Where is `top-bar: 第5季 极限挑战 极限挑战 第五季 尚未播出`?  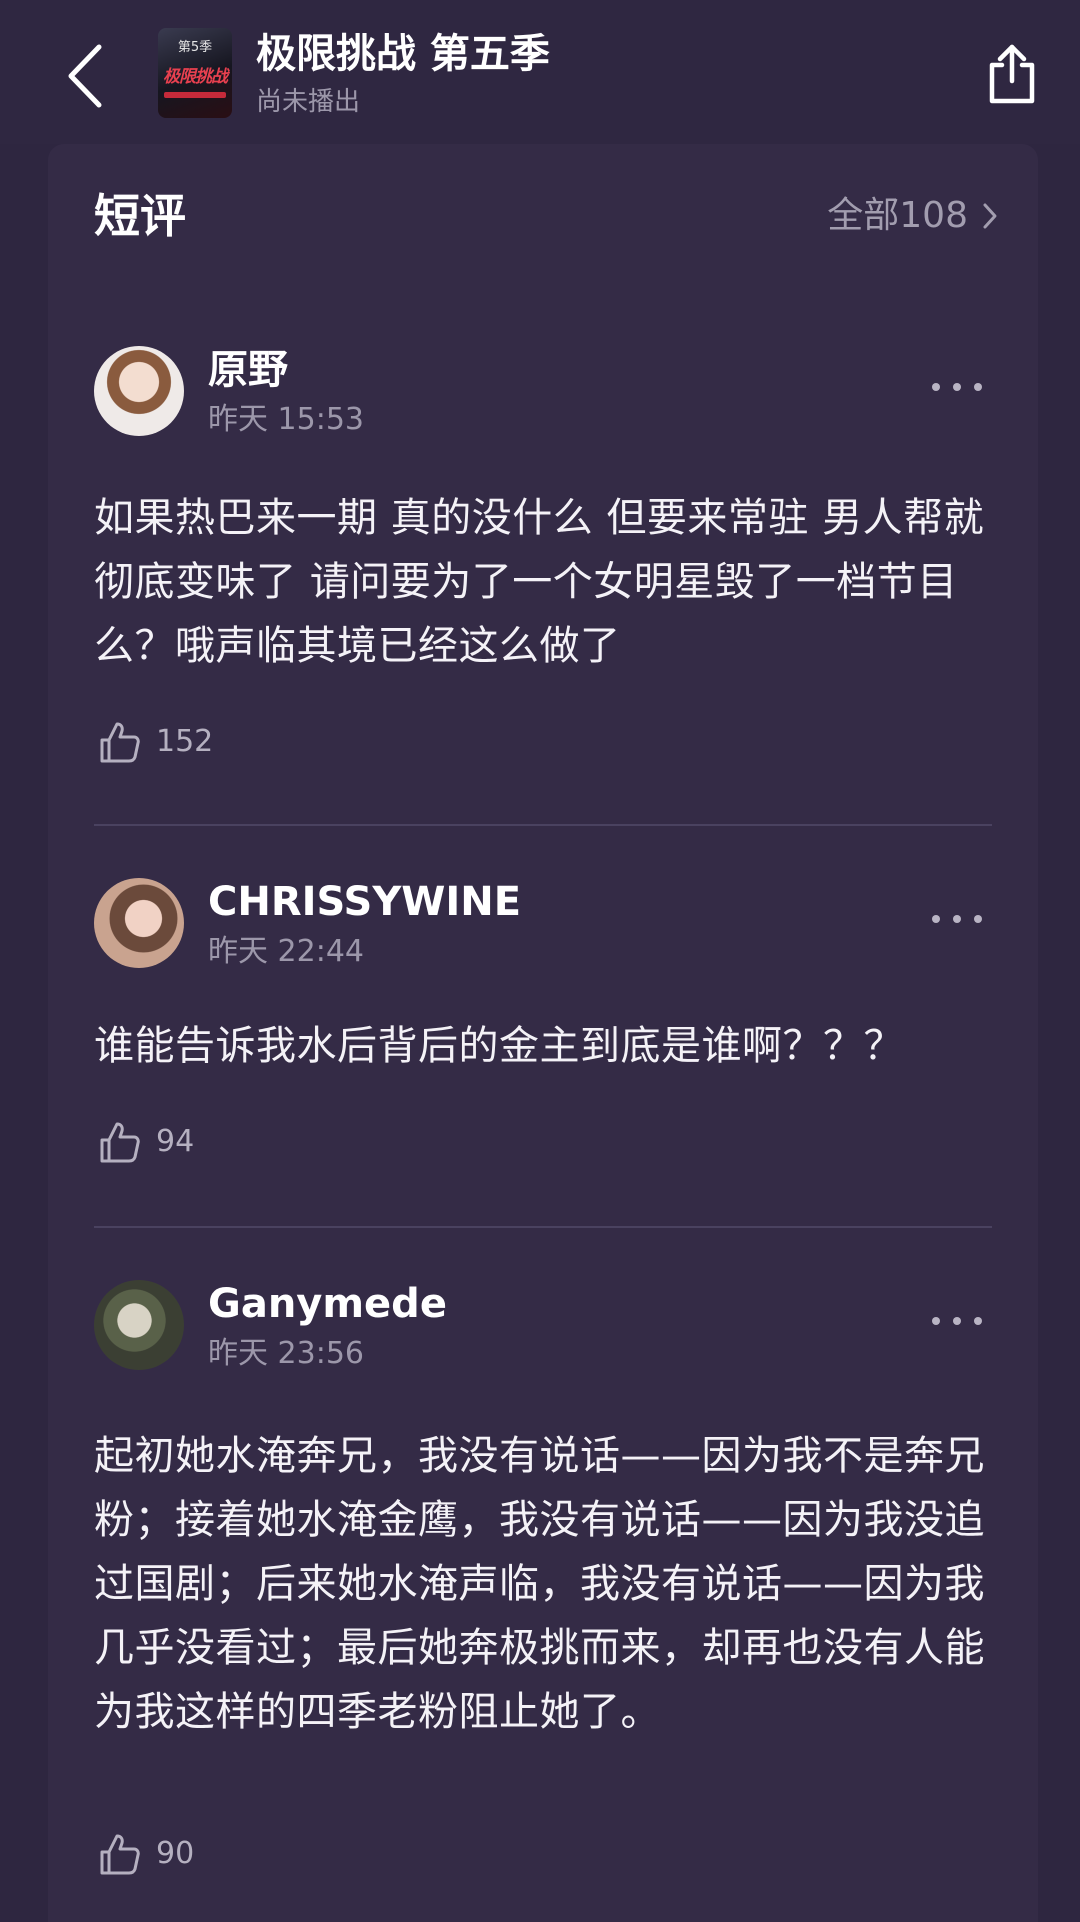 top-bar: 第5季 极限挑战 极限挑战 第五季 尚未播出 is located at coordinates (540, 72).